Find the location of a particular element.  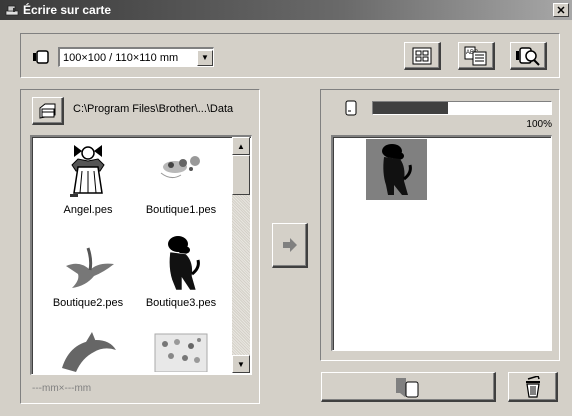

card-slot-icon is located at coordinates (41, 57).